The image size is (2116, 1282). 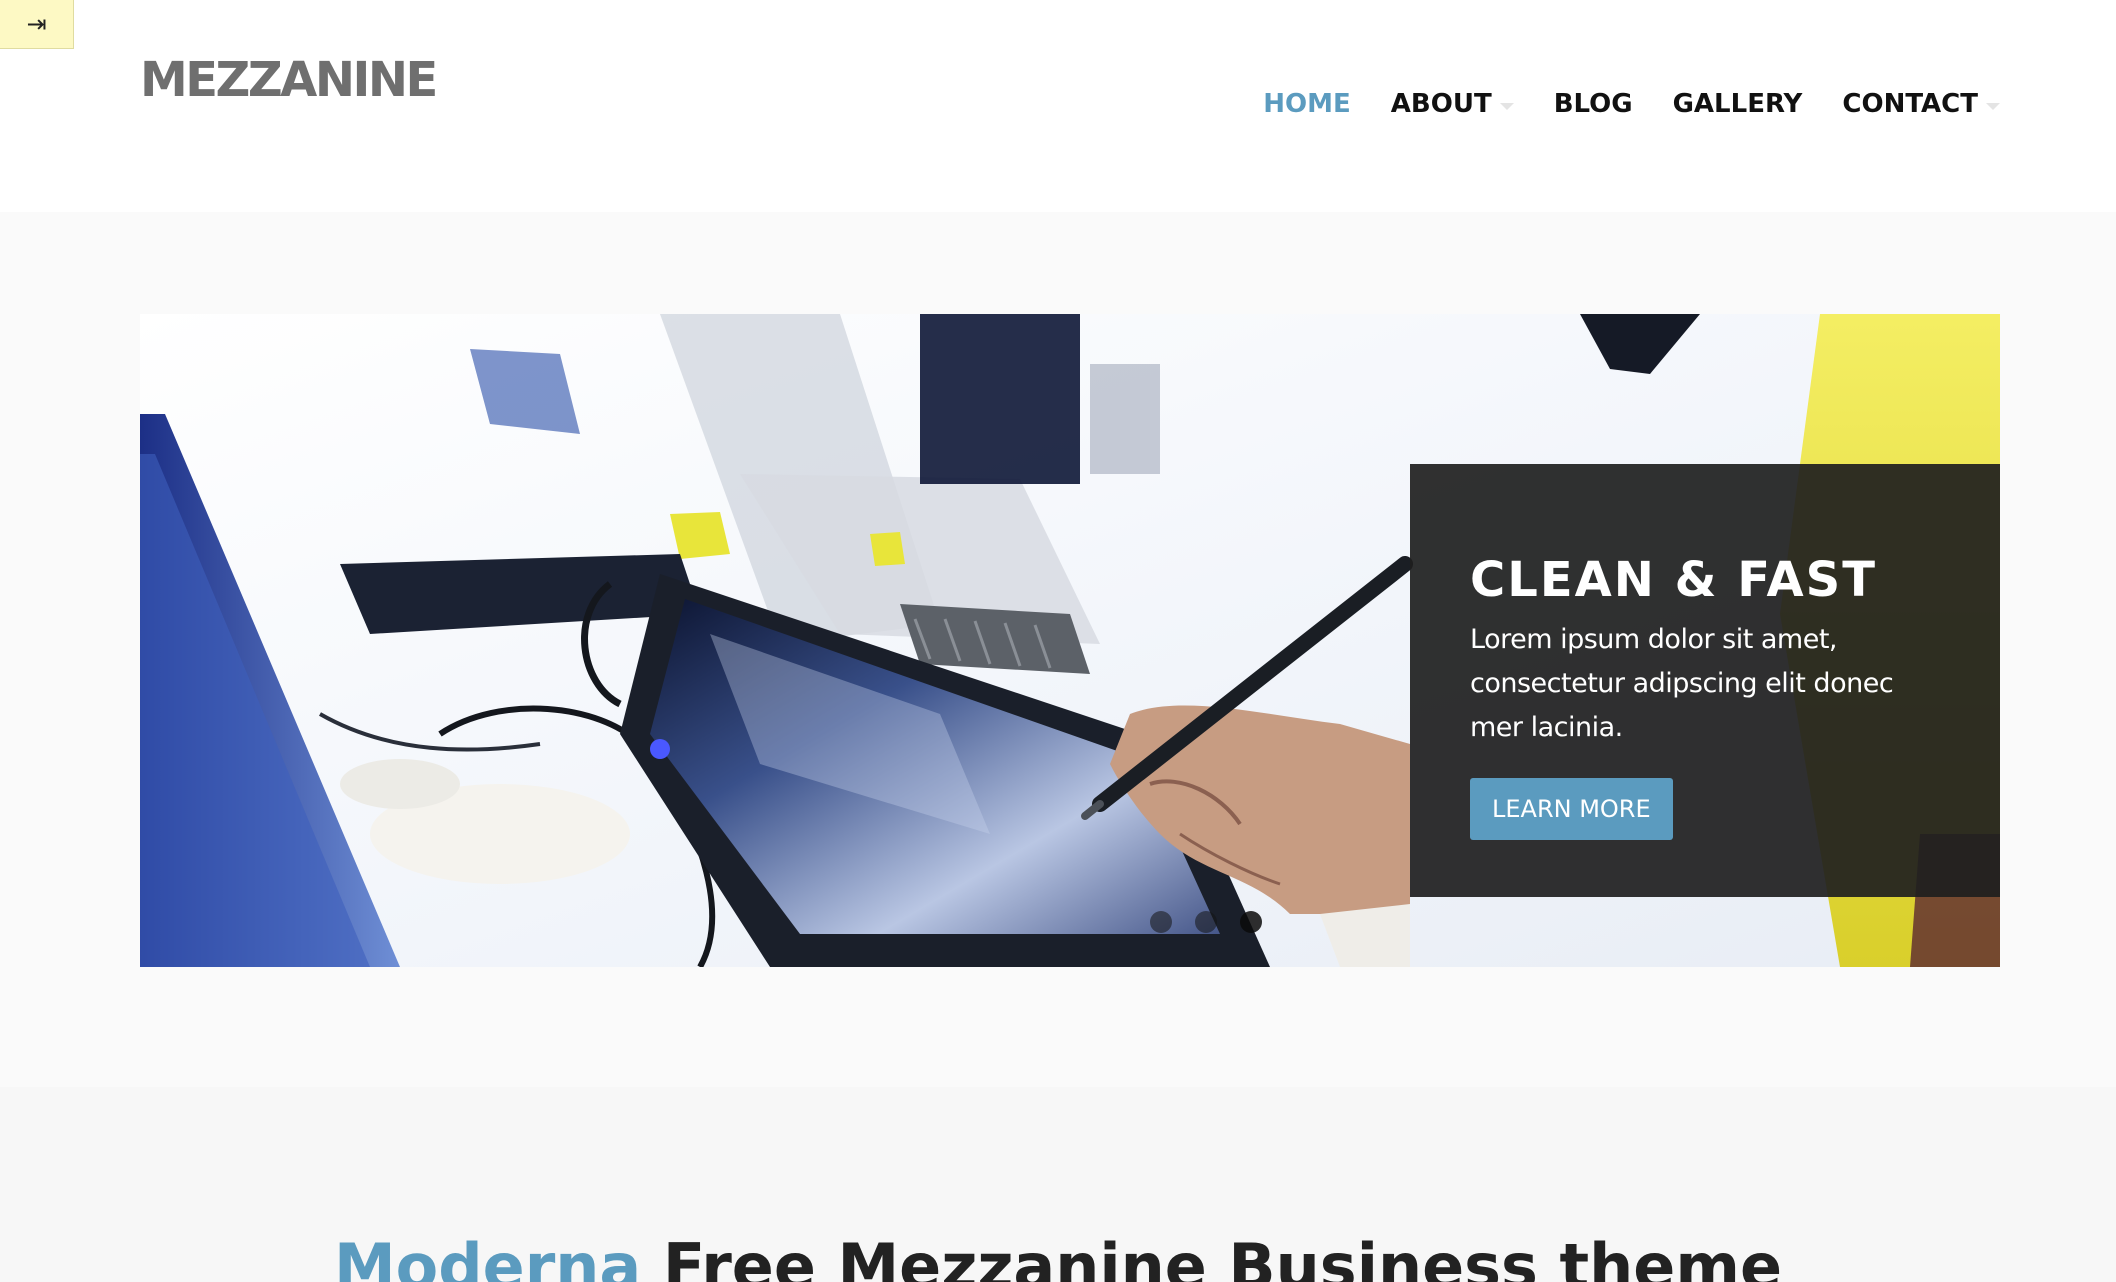 What do you see at coordinates (1212, 1256) in the screenshot?
I see `intro-title-rest: Free Mezzanine Business theme` at bounding box center [1212, 1256].